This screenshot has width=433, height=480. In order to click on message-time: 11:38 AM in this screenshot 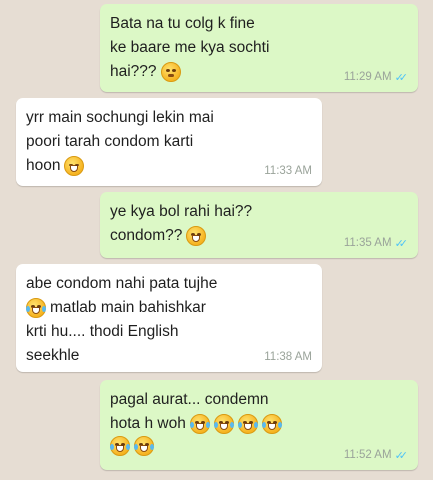, I will do `click(288, 357)`.